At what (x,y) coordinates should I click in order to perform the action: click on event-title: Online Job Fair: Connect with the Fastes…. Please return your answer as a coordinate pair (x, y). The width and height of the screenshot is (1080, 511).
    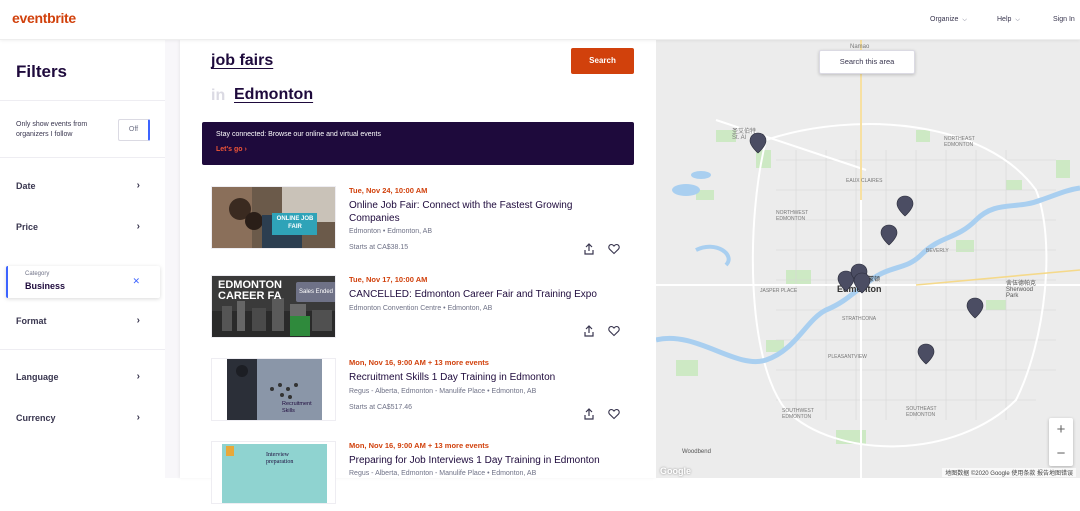
    Looking at the image, I should click on (474, 212).